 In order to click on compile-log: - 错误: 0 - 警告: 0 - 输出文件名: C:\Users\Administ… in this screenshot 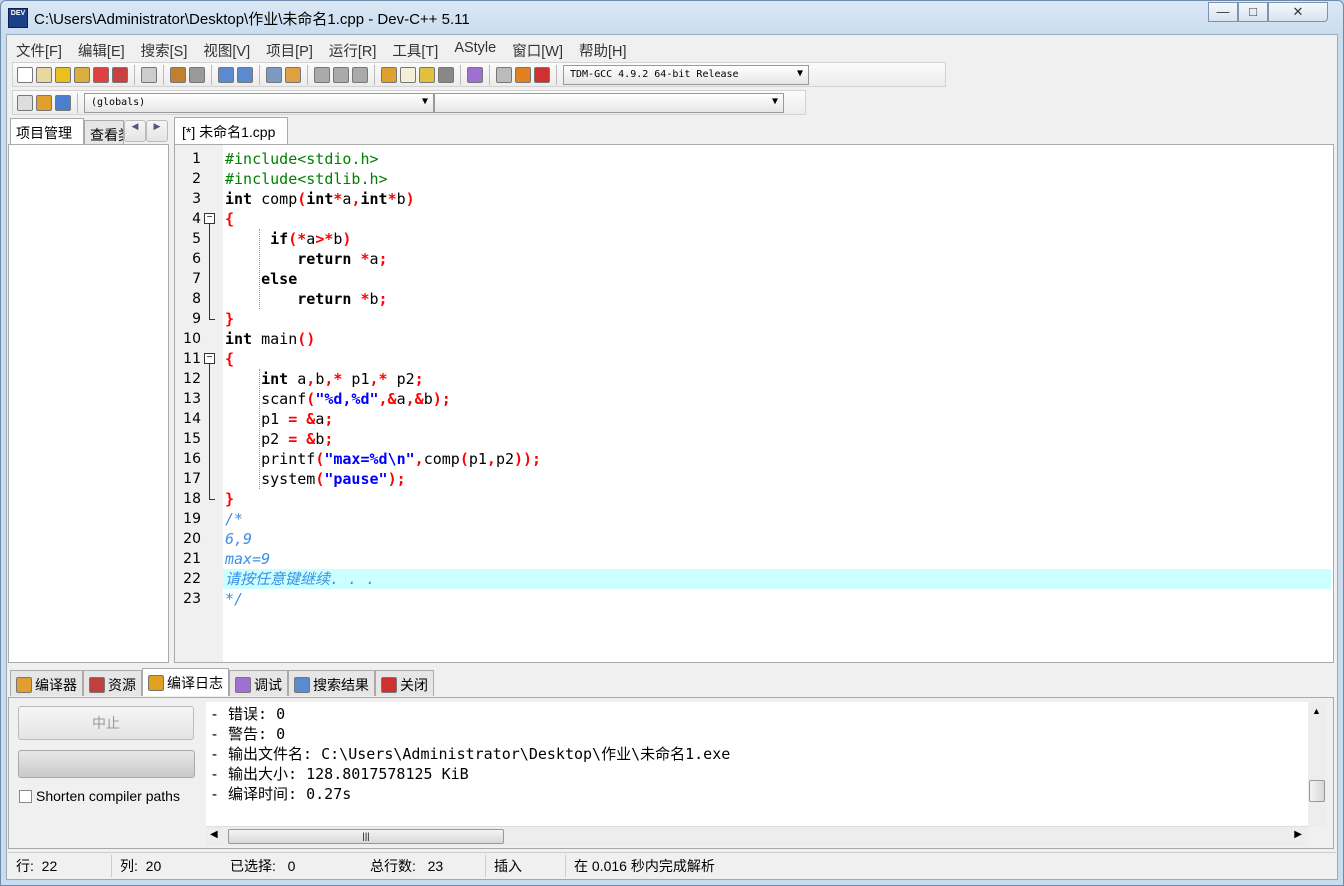, I will do `click(757, 764)`.